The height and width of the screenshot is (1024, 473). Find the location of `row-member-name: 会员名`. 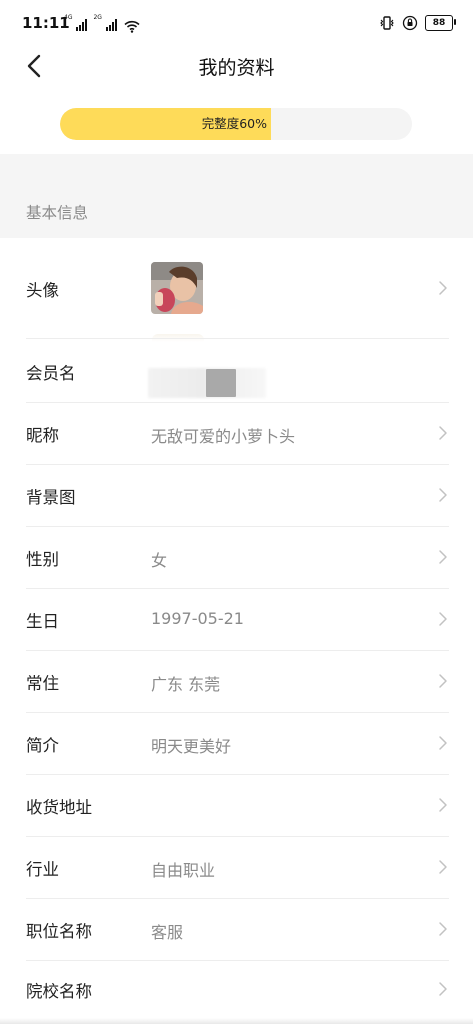

row-member-name: 会员名 is located at coordinates (236, 370).